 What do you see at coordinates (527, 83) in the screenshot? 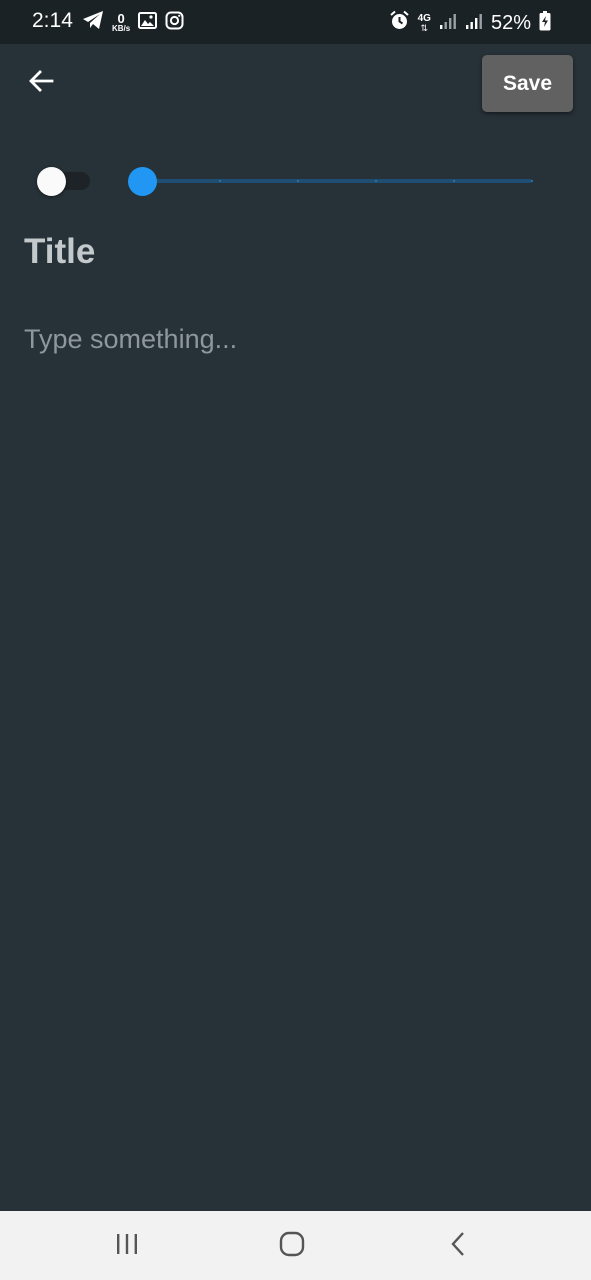
I see `save-button: Save` at bounding box center [527, 83].